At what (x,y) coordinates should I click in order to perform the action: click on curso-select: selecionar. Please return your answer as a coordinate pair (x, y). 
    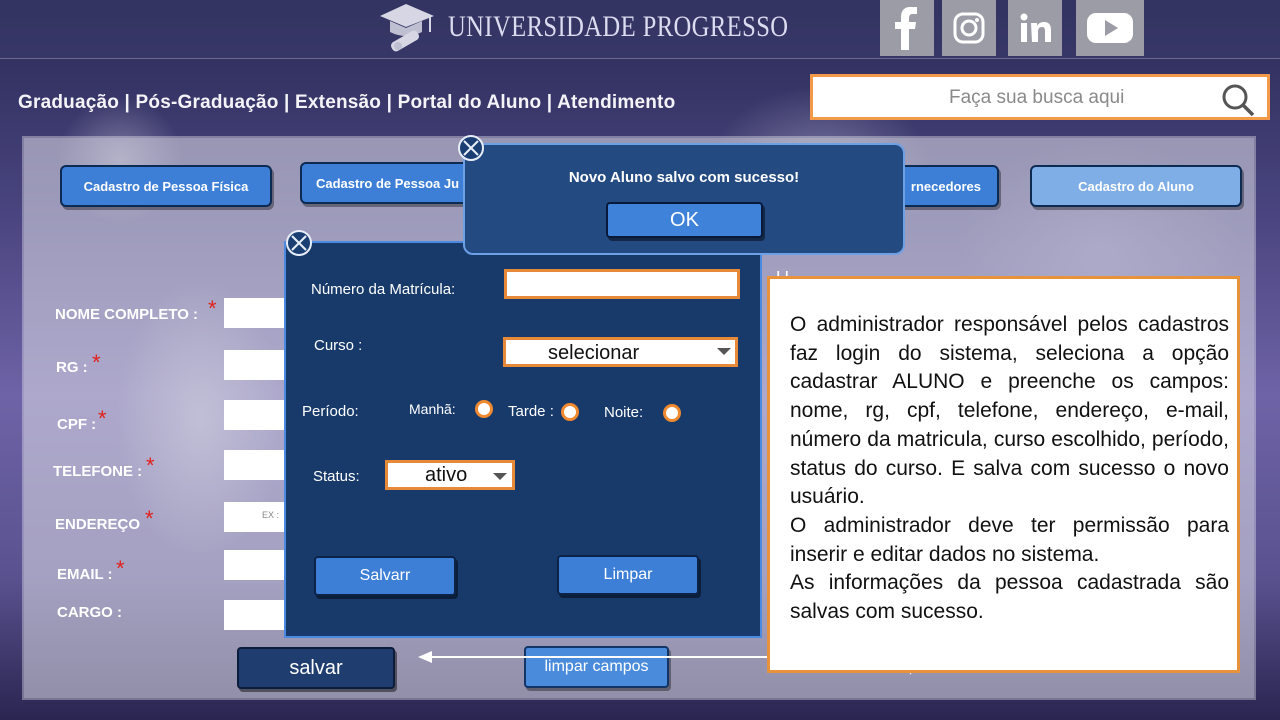
    Looking at the image, I should click on (620, 352).